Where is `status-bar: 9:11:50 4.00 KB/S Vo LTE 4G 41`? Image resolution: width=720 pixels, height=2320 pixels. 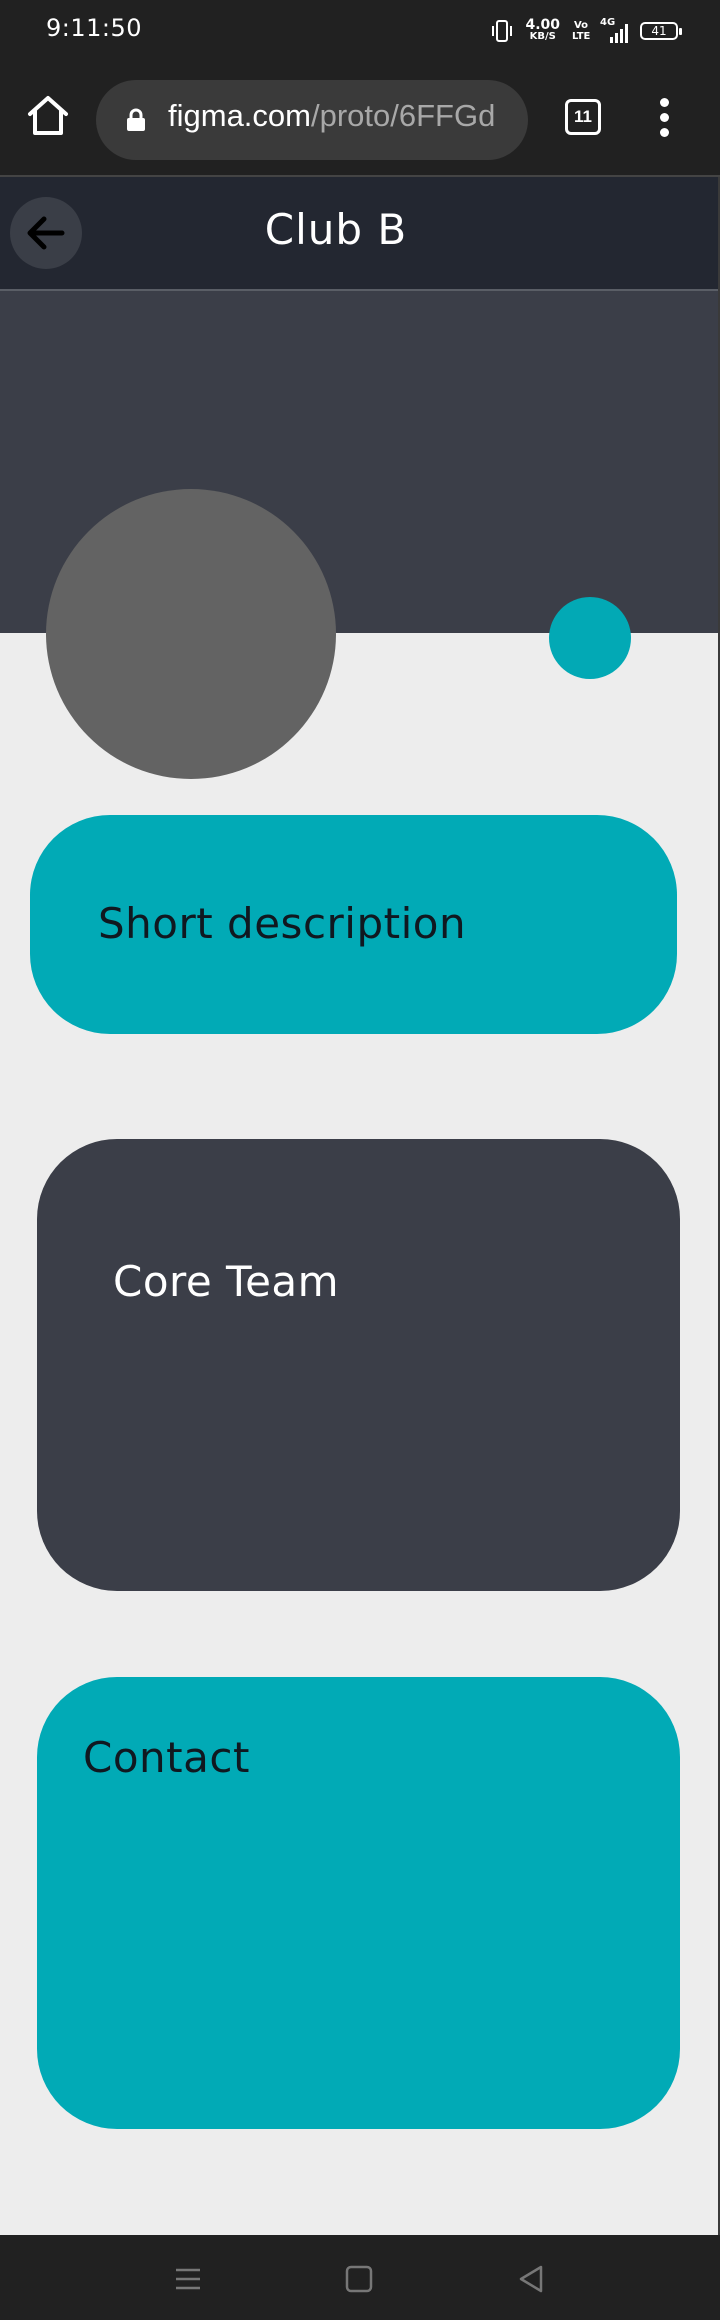 status-bar: 9:11:50 4.00 KB/S Vo LTE 4G 41 is located at coordinates (360, 31).